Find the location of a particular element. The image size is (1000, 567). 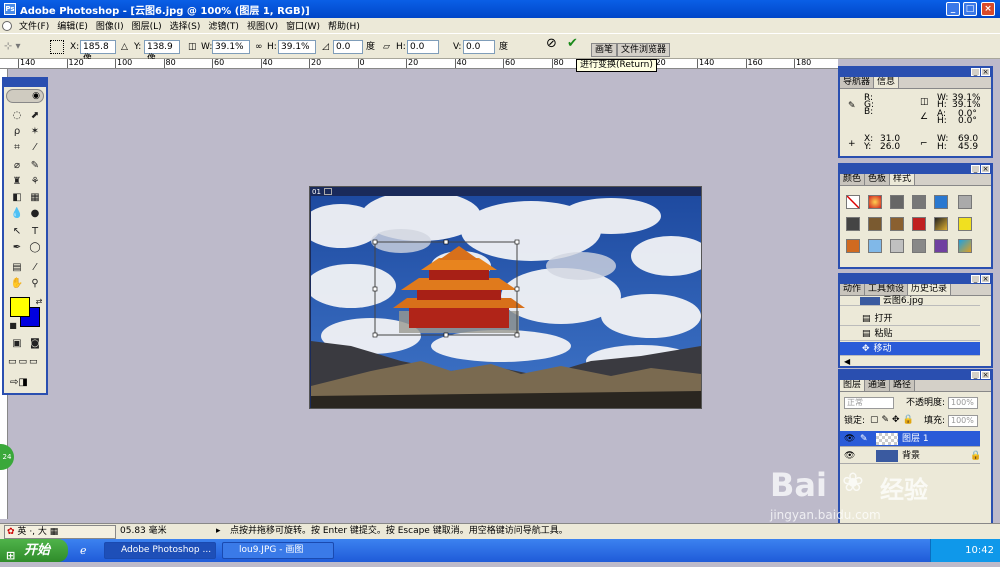

link-icon: ∞ is located at coordinates (259, 47).